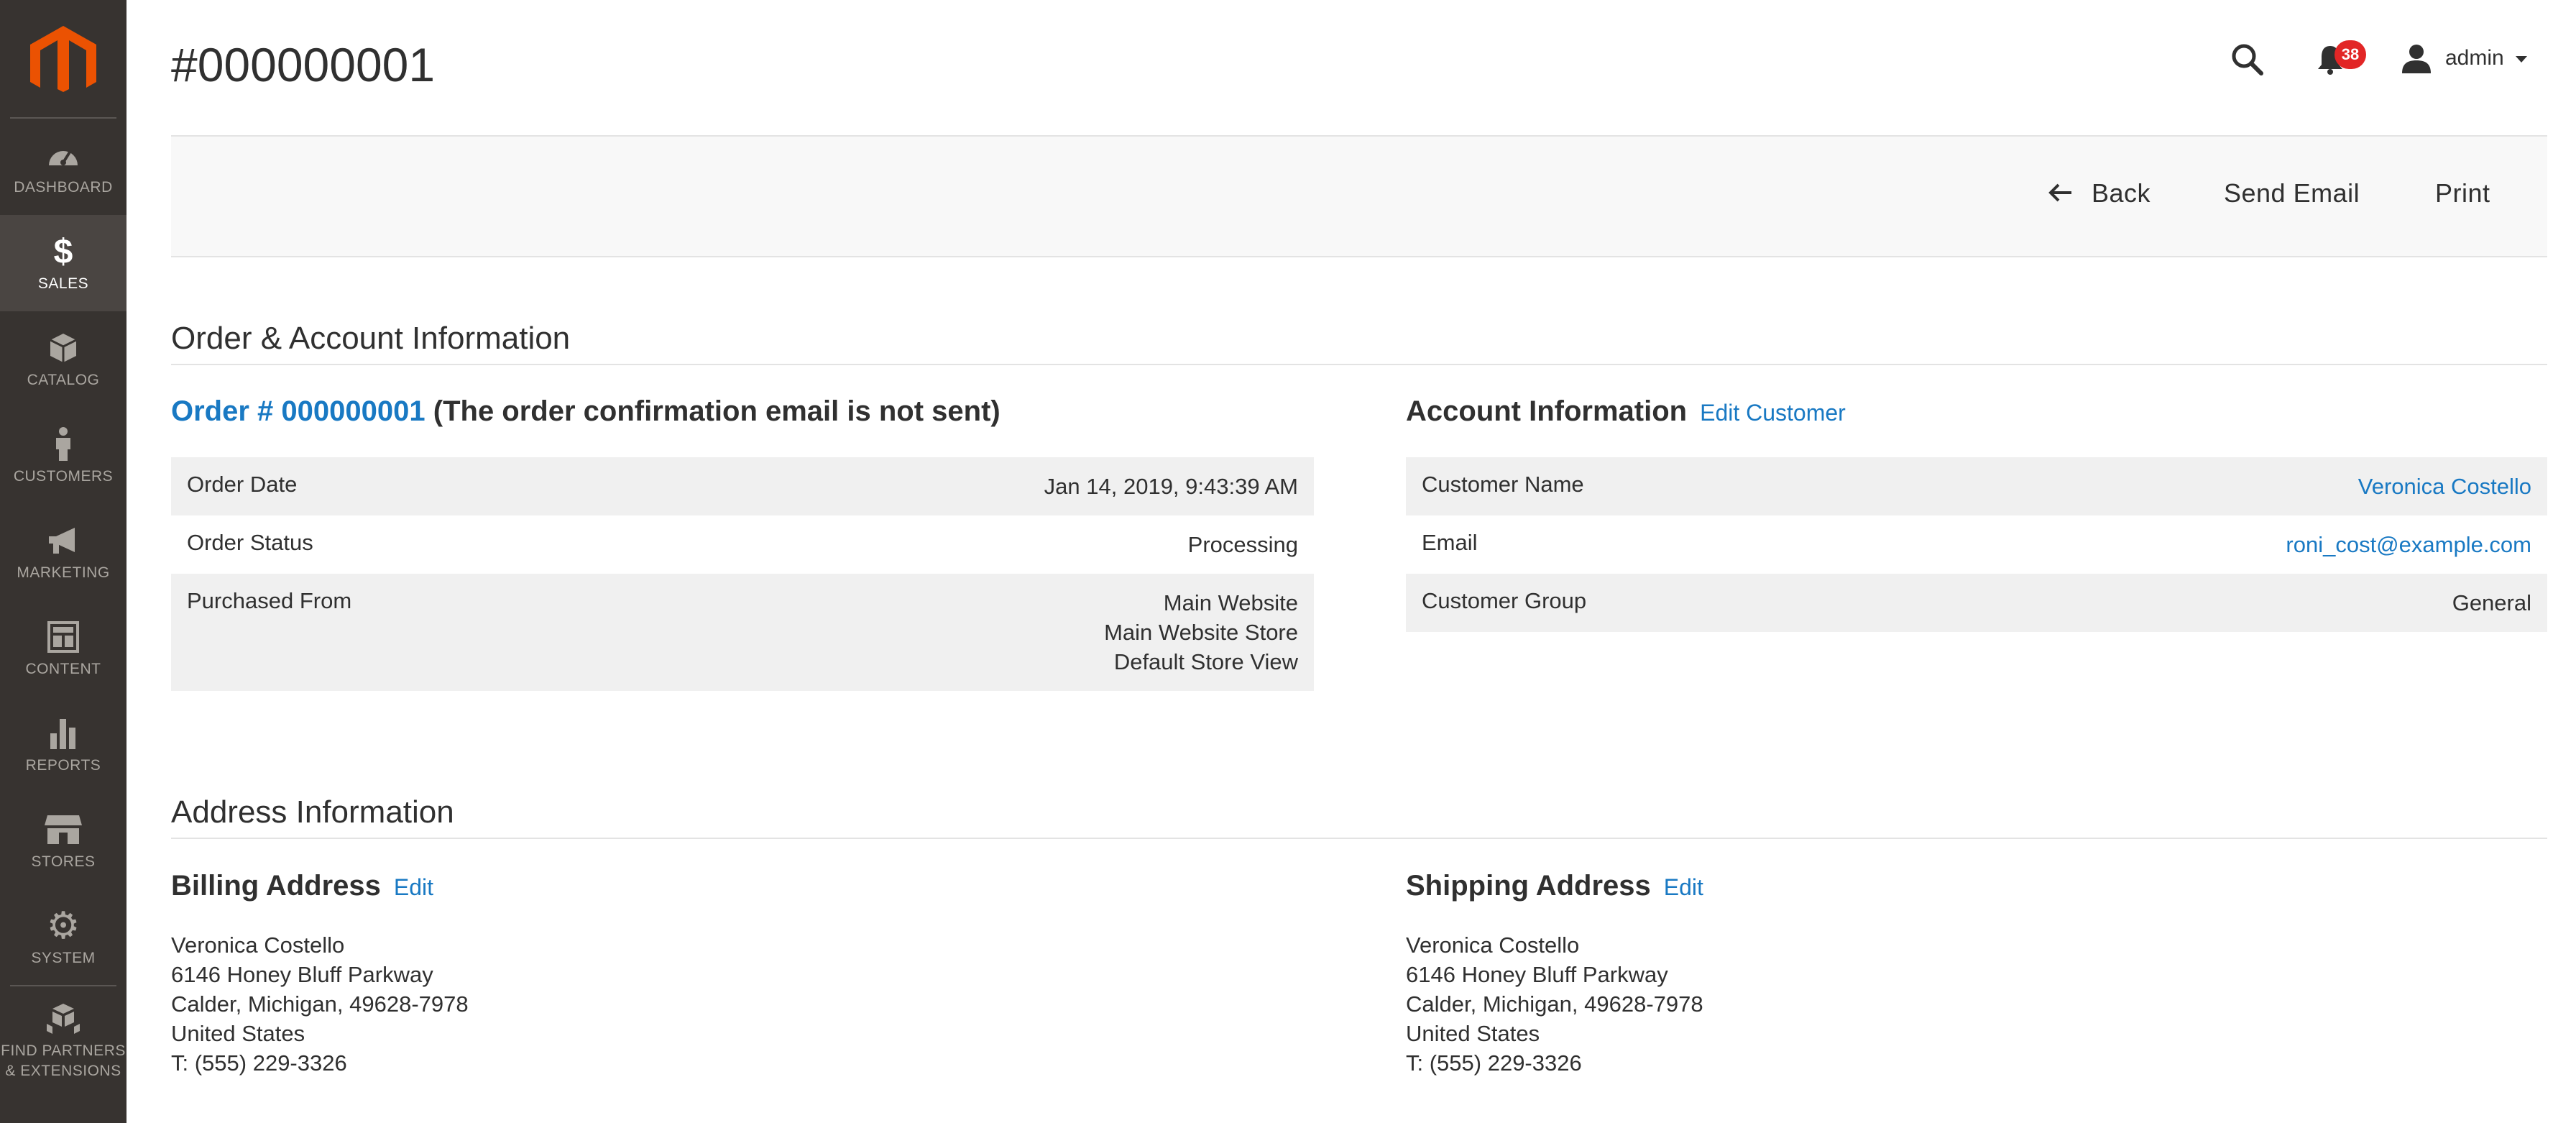  I want to click on billing-phone: T: (555) 229-3326, so click(259, 1063).